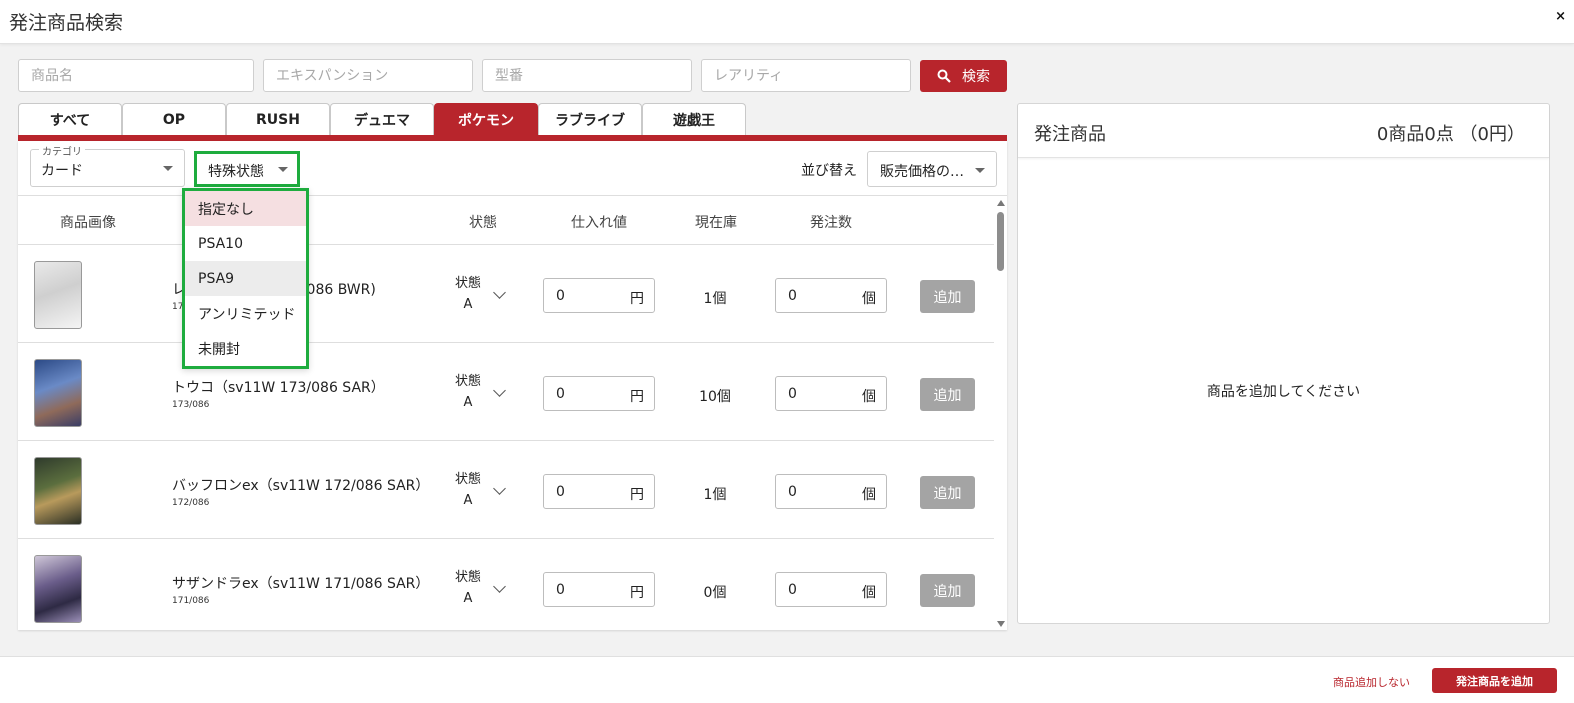 The height and width of the screenshot is (703, 1574). I want to click on product-name: バッフロンex（sv11W 172/086 SAR）, so click(301, 486).